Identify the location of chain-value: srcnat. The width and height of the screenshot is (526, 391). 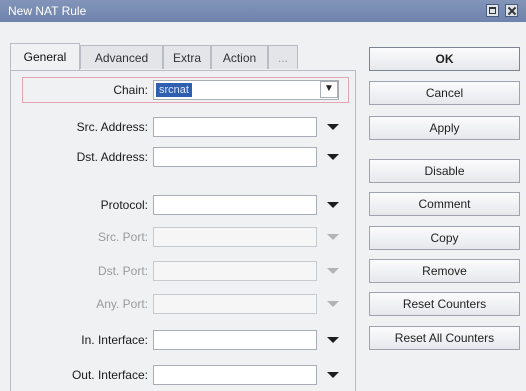
(174, 90).